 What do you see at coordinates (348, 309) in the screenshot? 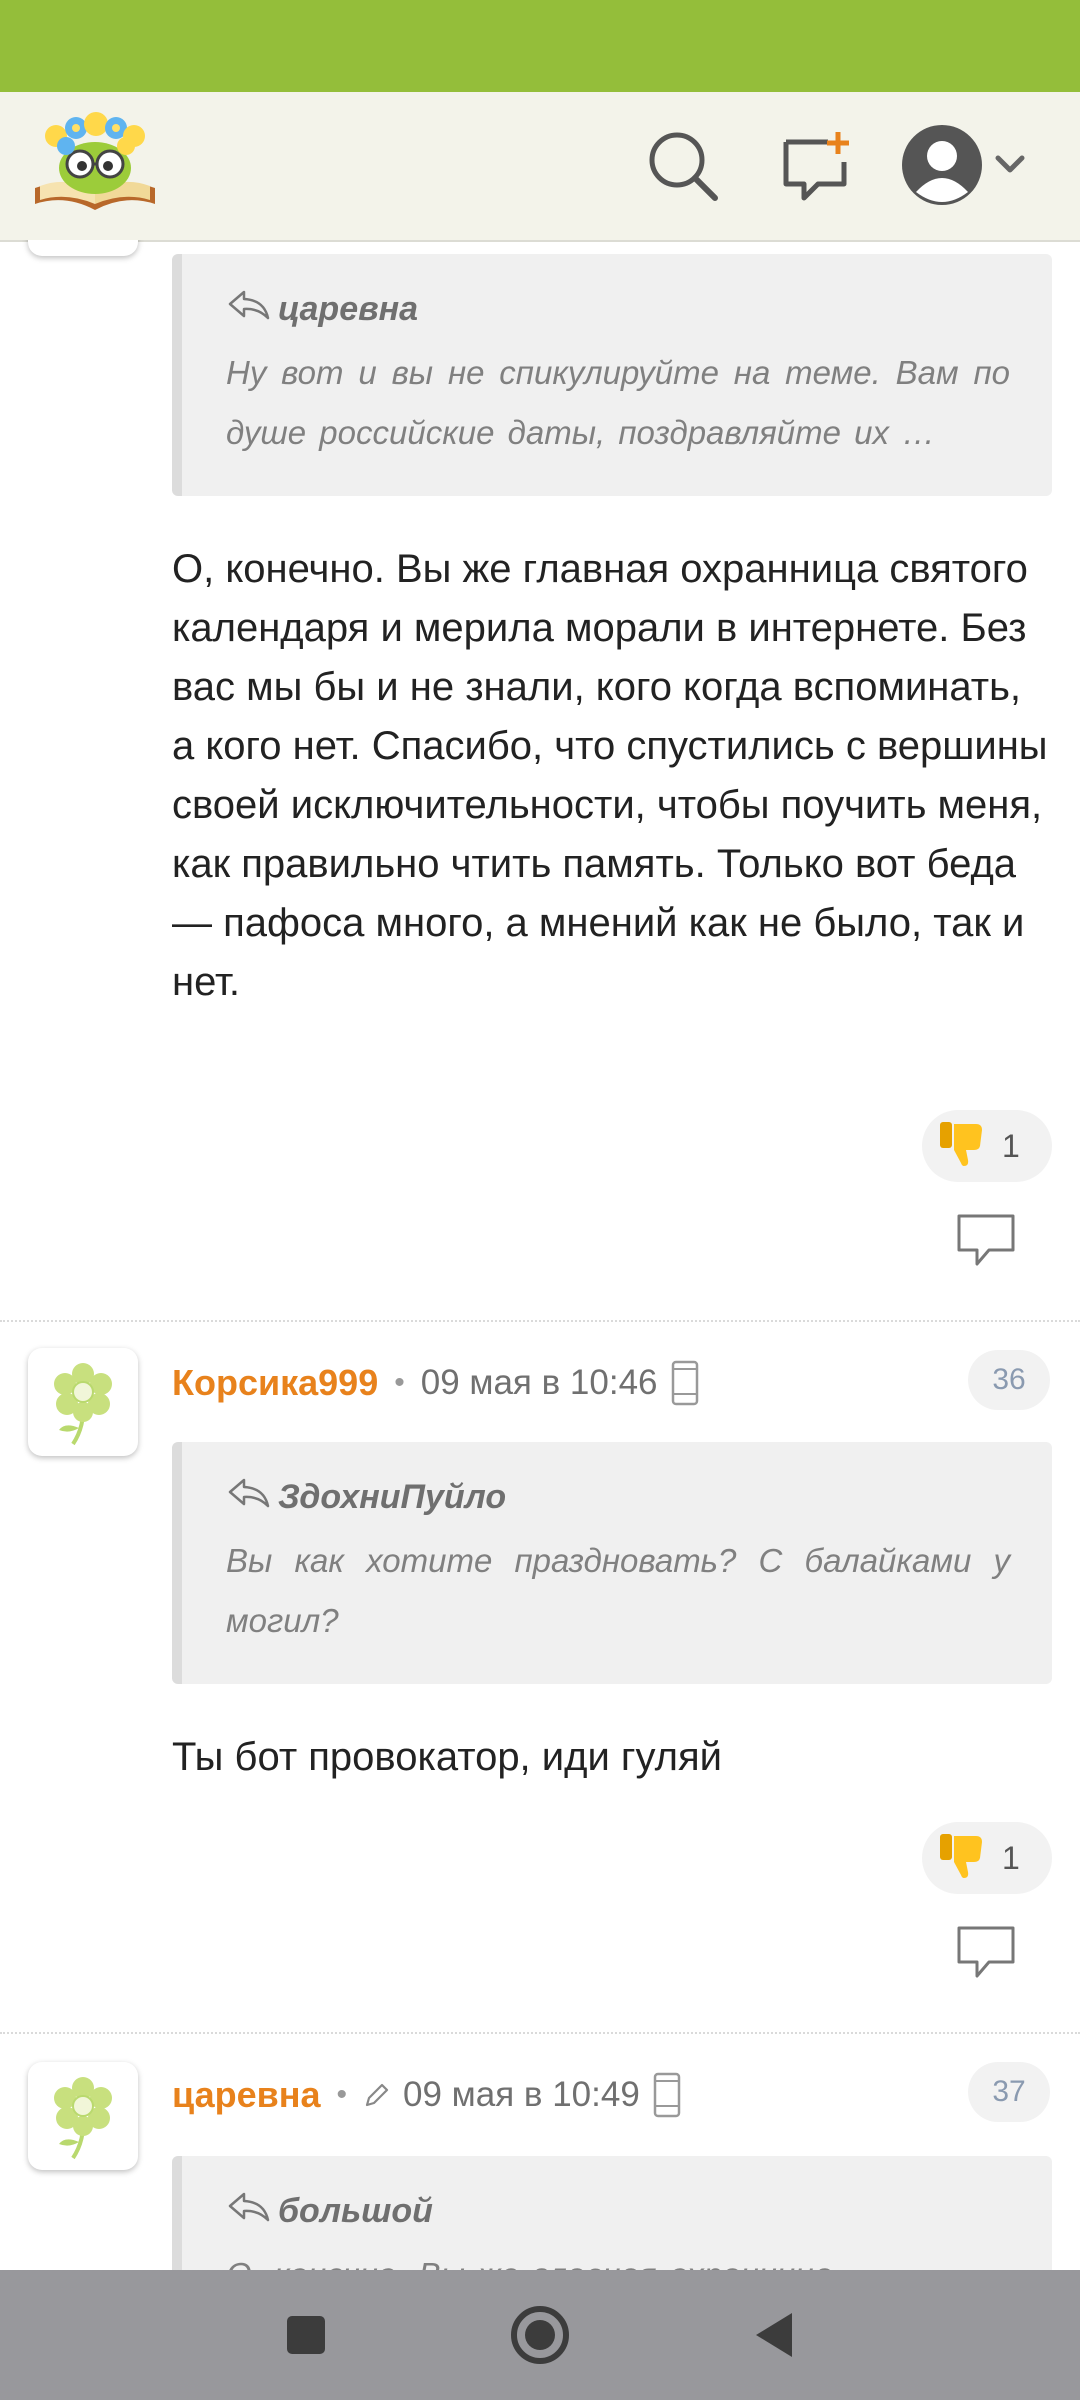
I see `quote-author: царевна` at bounding box center [348, 309].